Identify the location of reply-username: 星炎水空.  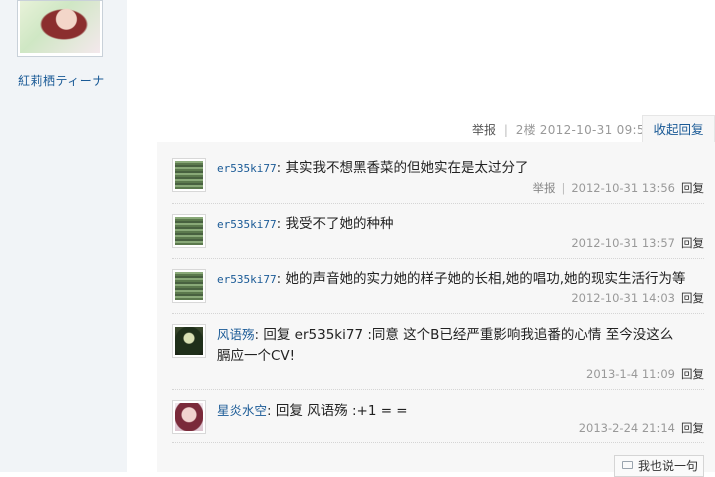
(242, 410).